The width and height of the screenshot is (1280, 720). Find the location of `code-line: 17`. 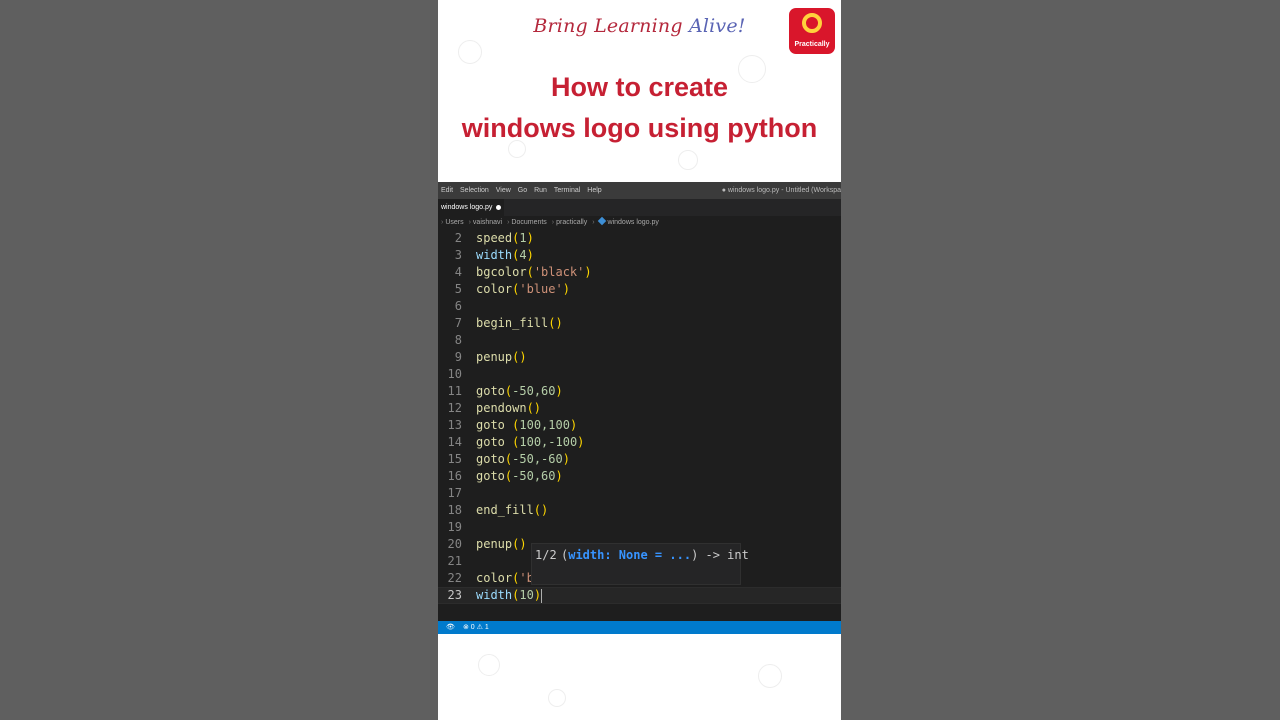

code-line: 17 is located at coordinates (639, 493).